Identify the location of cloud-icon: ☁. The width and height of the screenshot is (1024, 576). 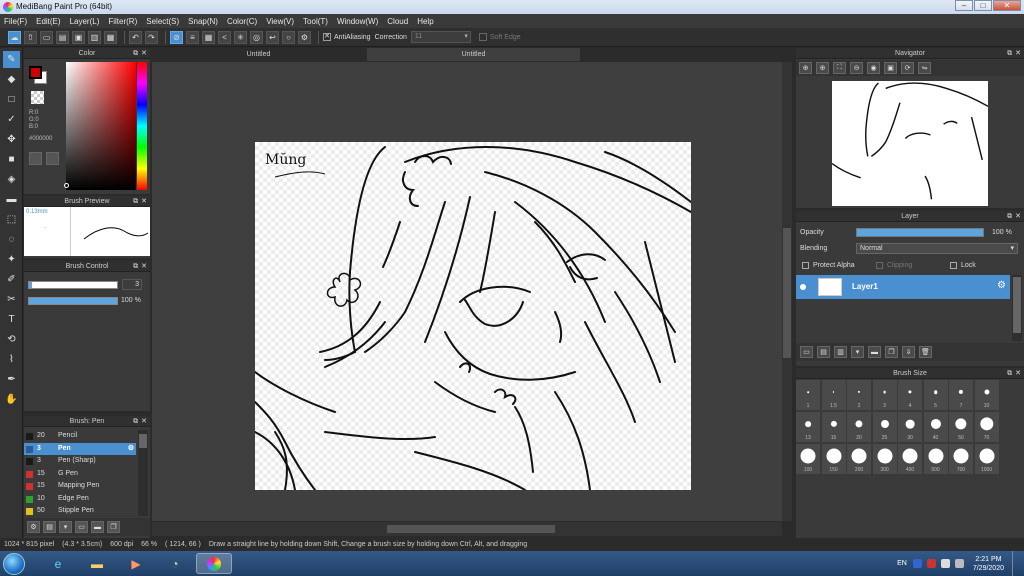
(14, 37).